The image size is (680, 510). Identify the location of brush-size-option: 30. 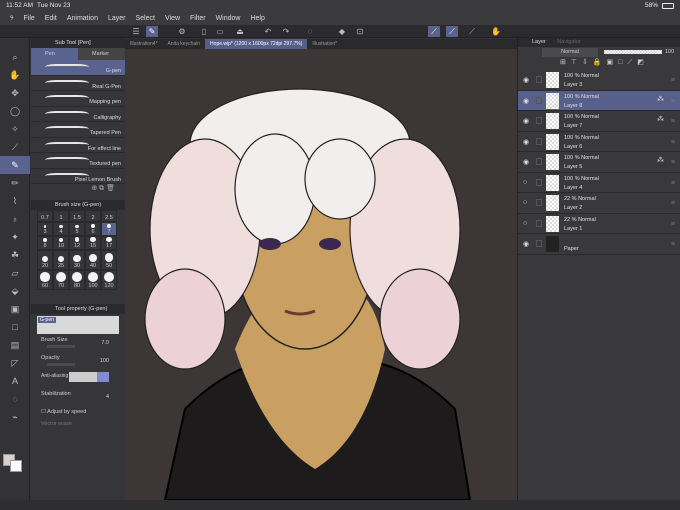
(77, 260).